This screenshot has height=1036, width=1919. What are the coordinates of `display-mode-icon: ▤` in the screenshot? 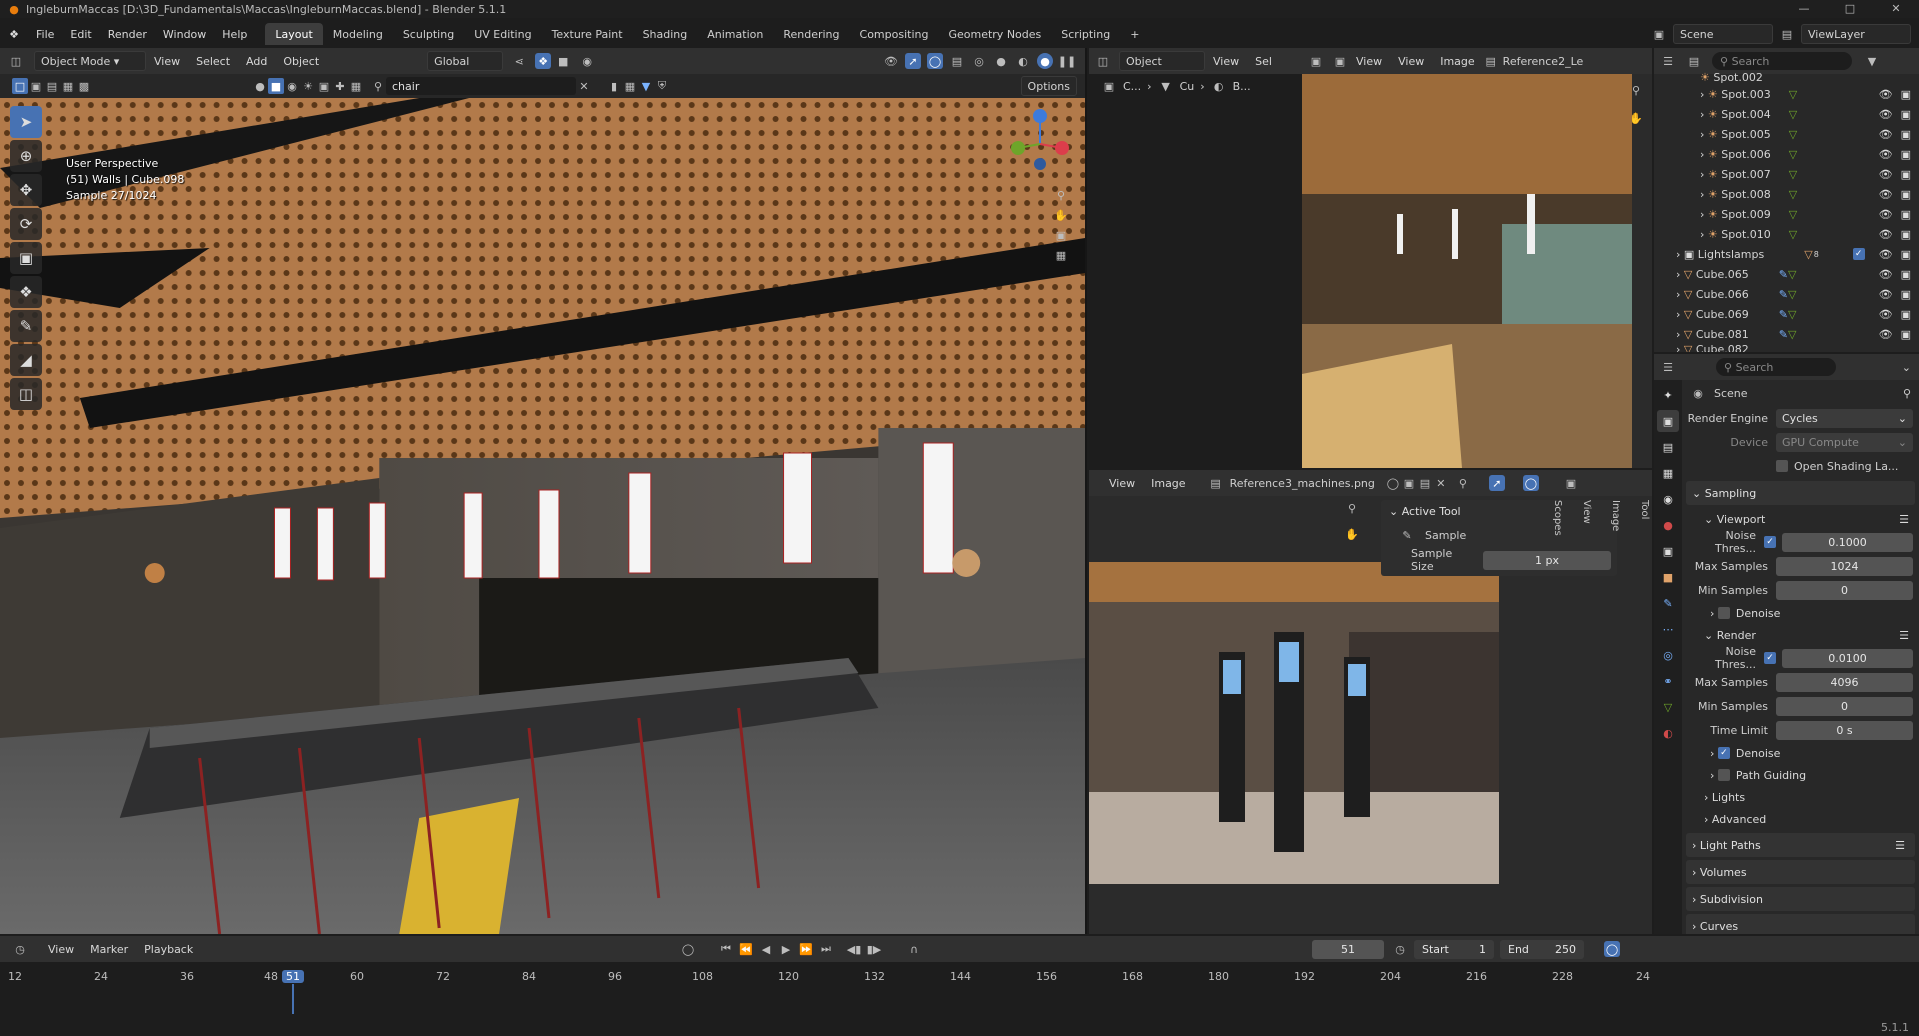 It's located at (1694, 61).